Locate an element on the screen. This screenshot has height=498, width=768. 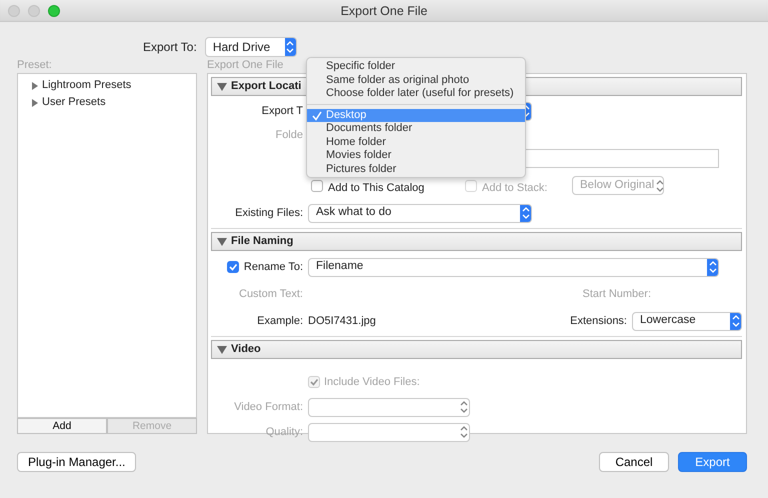
window-title: Export One File is located at coordinates (384, 11).